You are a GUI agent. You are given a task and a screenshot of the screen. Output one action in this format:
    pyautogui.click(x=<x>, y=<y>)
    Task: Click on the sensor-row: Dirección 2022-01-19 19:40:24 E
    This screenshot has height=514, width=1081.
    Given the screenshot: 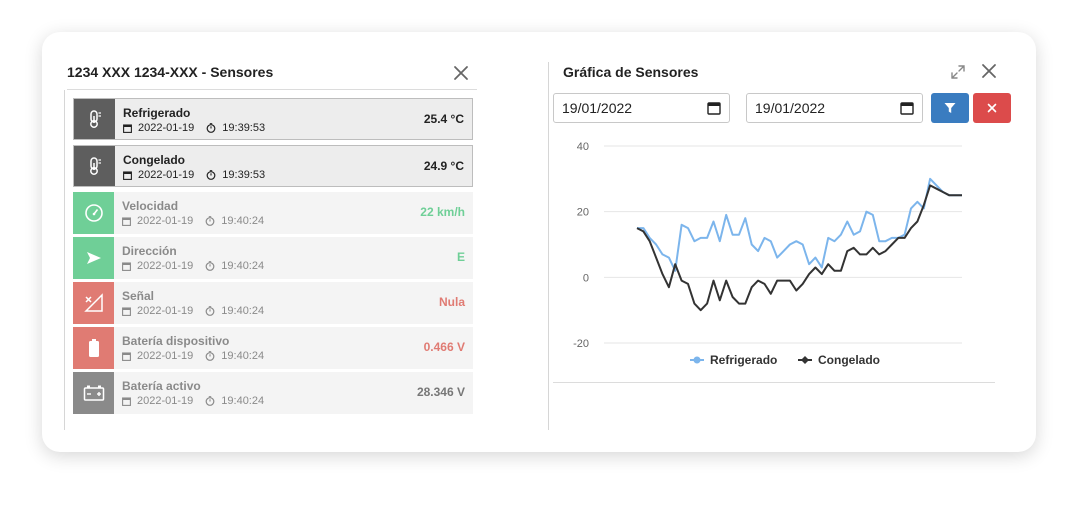 What is the action you would take?
    pyautogui.click(x=273, y=258)
    